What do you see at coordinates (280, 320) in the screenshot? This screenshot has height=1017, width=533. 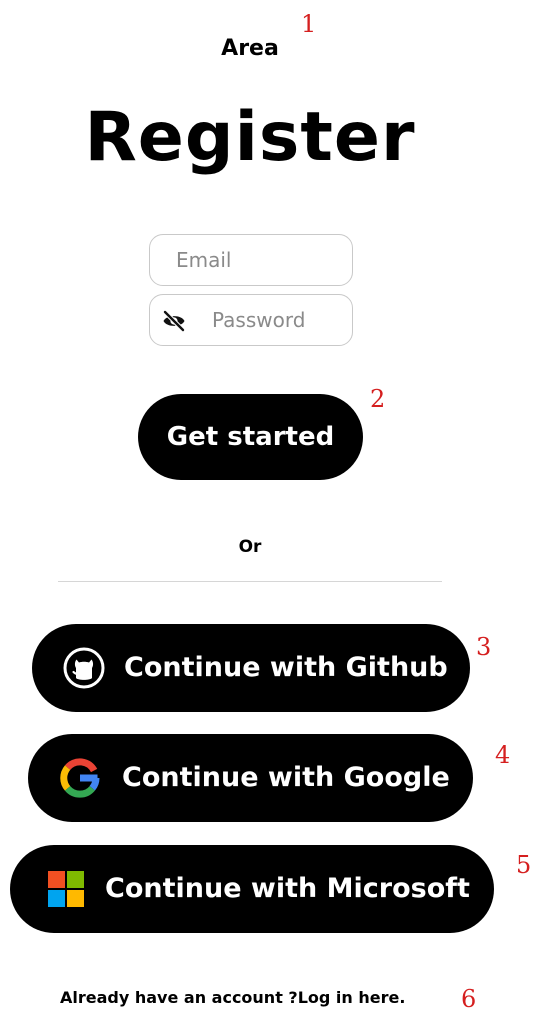 I see `password-field` at bounding box center [280, 320].